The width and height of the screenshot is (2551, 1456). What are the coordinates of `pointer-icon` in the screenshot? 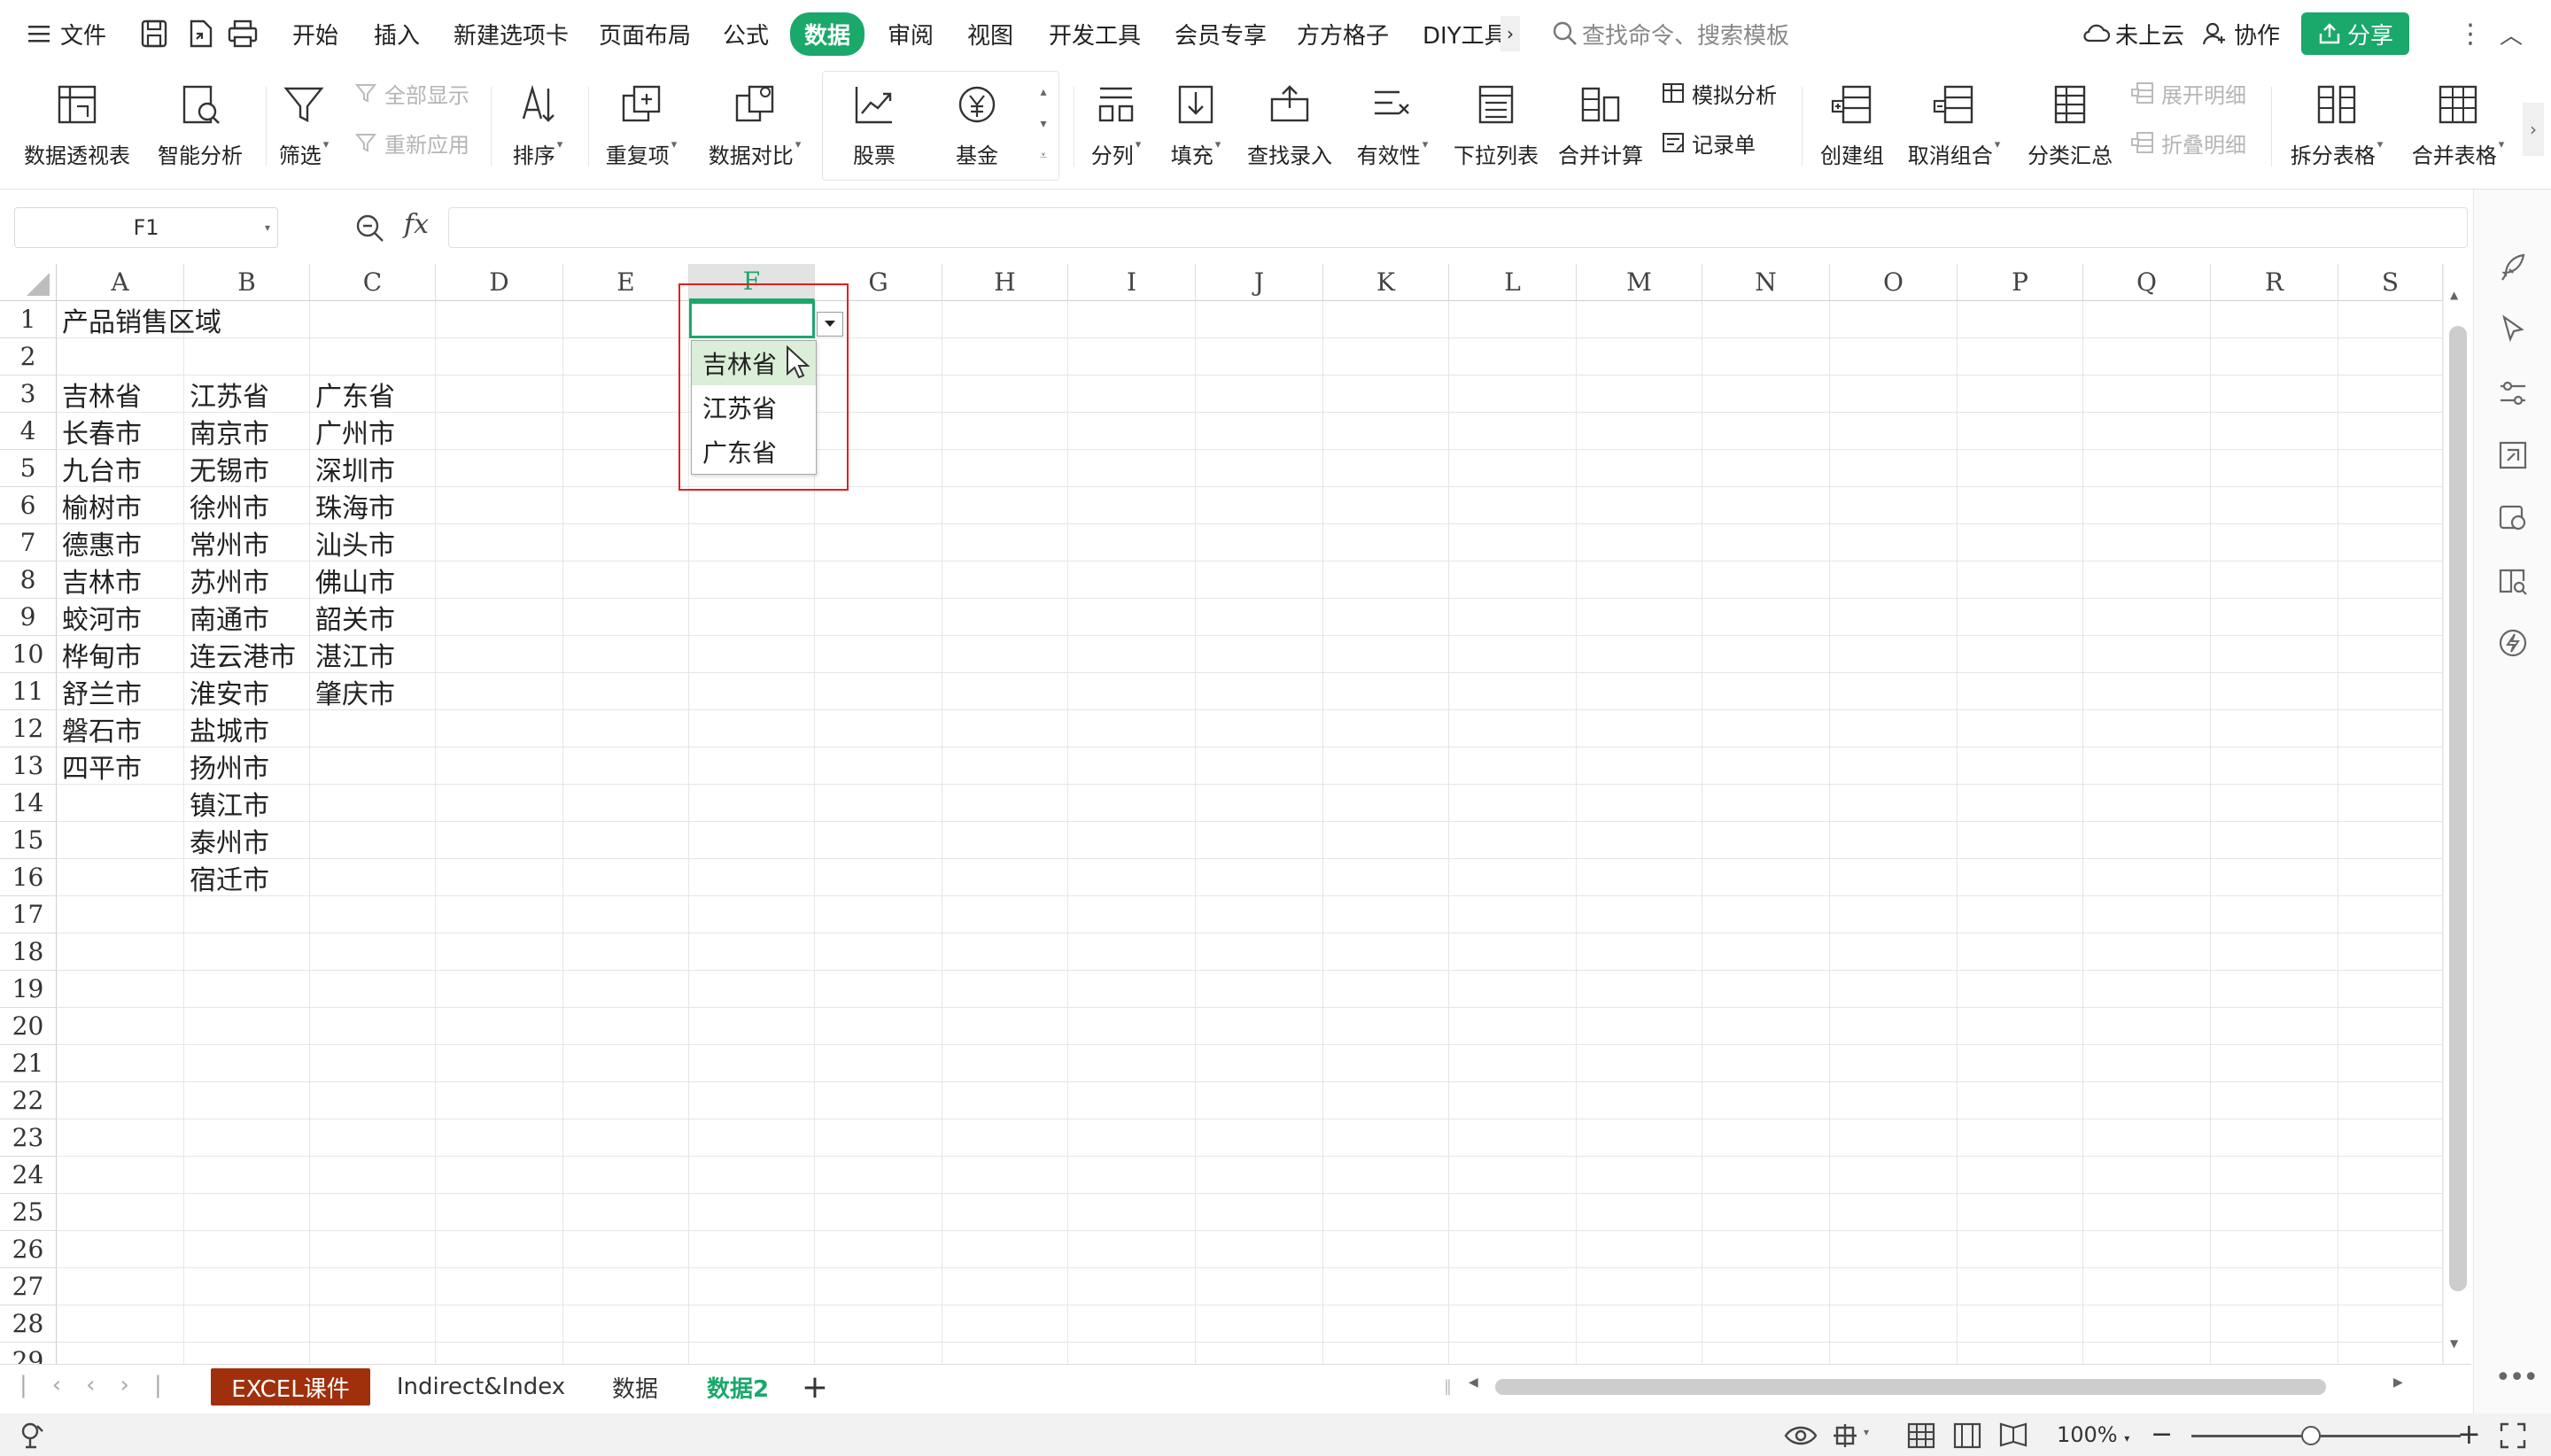 It's located at (2513, 330).